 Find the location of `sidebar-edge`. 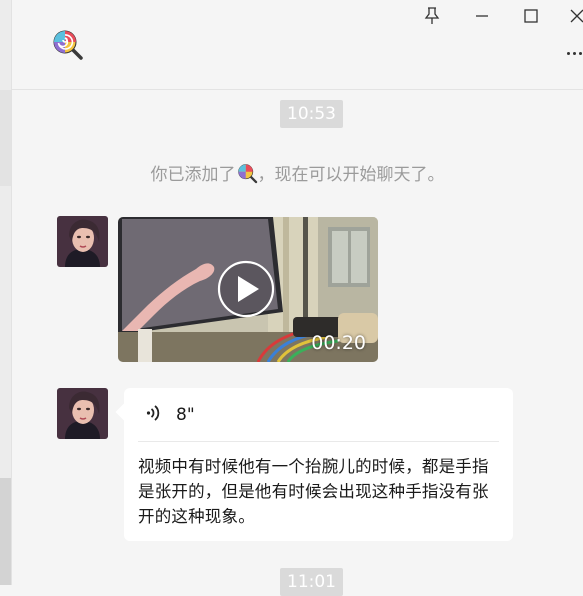

sidebar-edge is located at coordinates (6, 292).